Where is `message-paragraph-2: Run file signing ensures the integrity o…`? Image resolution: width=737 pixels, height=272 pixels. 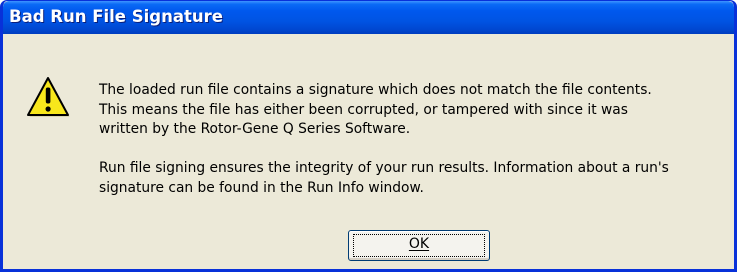
message-paragraph-2: Run file signing ensures the integrity o… is located at coordinates (416, 178).